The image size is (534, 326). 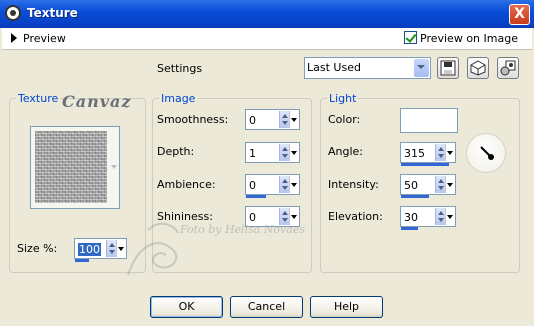 I want to click on light-angle-dial, so click(x=486, y=153).